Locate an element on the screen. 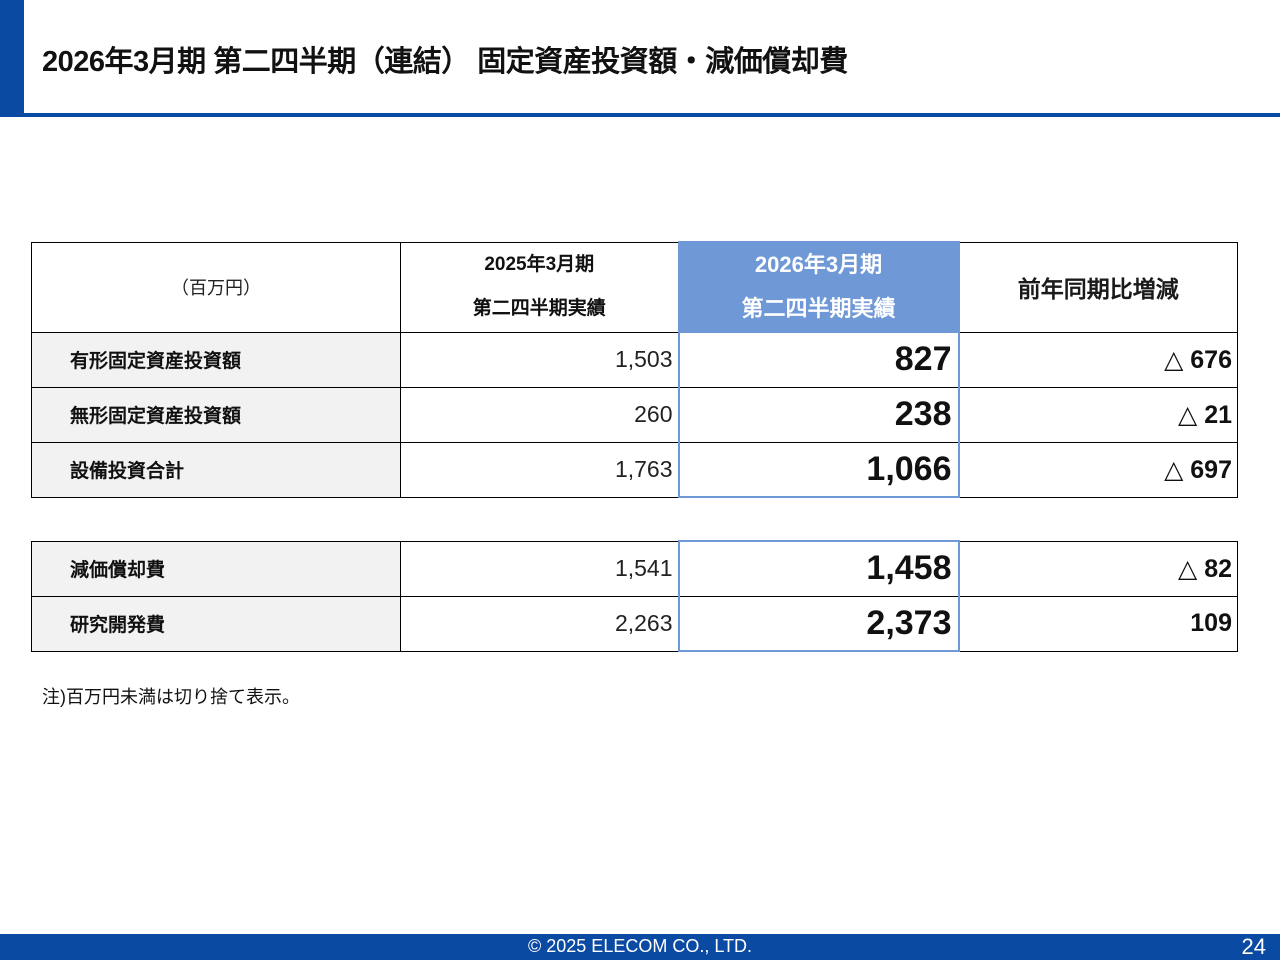 This screenshot has height=960, width=1280. copyright-text: © 2025 ELECOM CO., LTD. is located at coordinates (640, 946).